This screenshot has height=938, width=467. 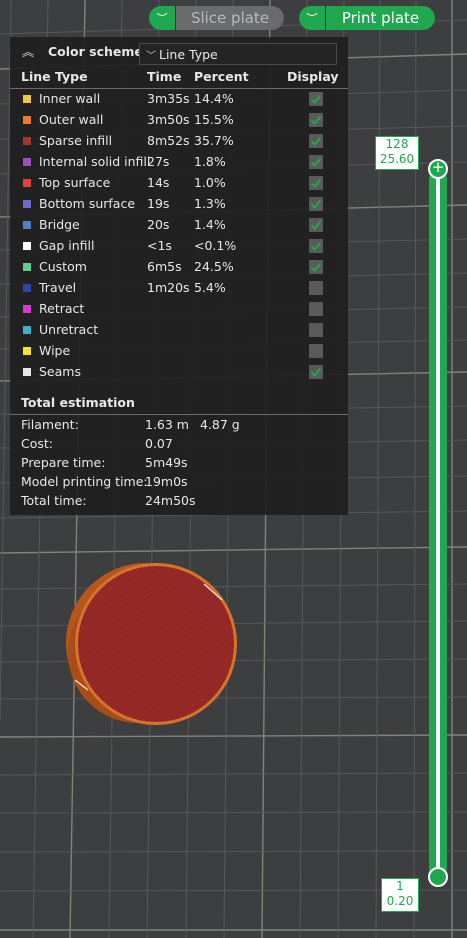 What do you see at coordinates (158, 161) in the screenshot?
I see `line-type-time: 27s` at bounding box center [158, 161].